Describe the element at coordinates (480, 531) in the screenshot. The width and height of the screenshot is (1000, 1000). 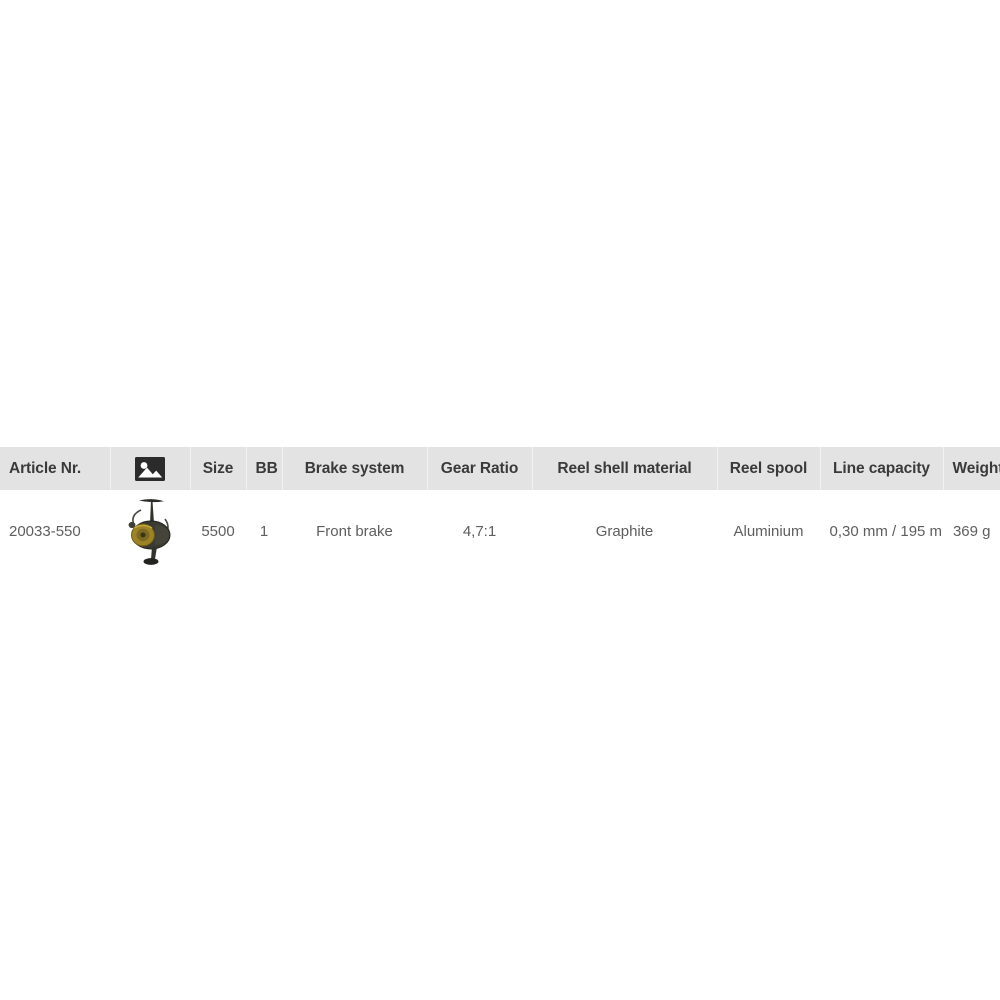
I see `cell-gear-ratio: 4,7:1` at that location.